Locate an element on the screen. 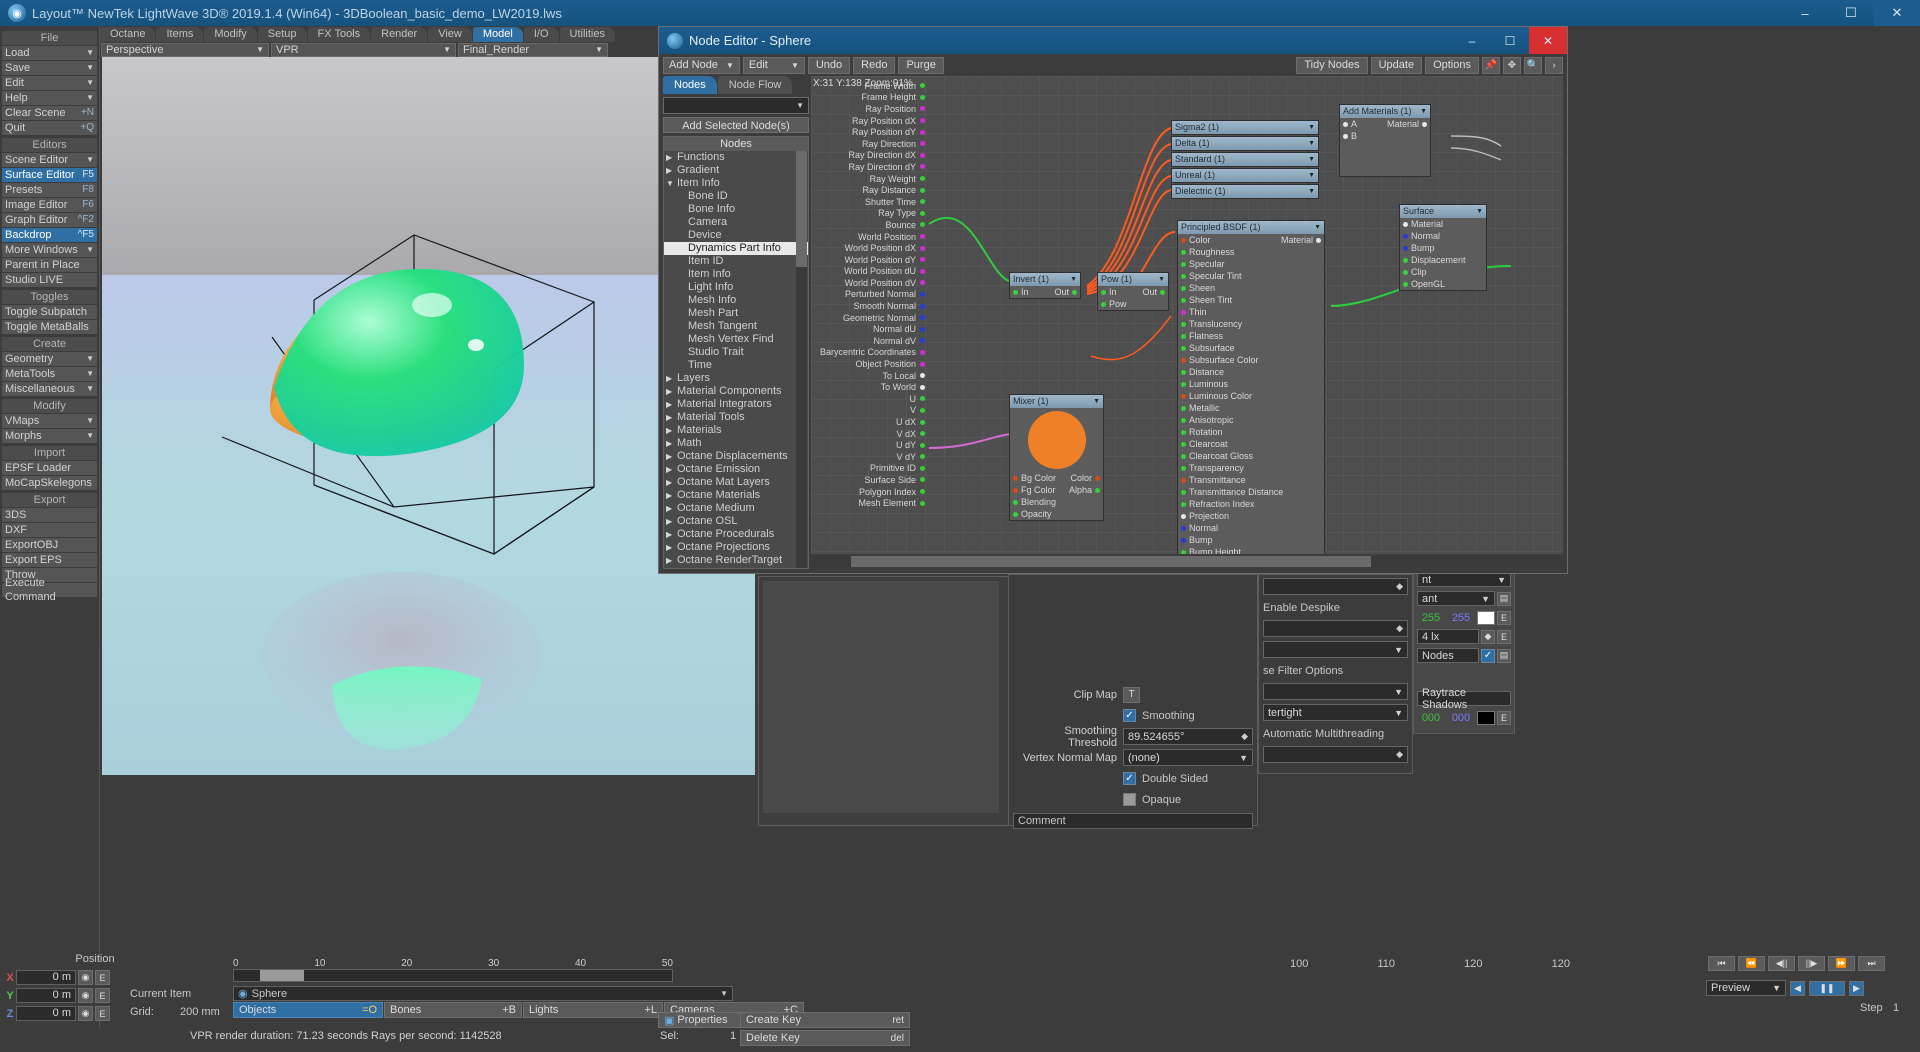 This screenshot has width=1920, height=1052. node-tree-item-material-tools: ▶ Material Tools is located at coordinates (736, 417).